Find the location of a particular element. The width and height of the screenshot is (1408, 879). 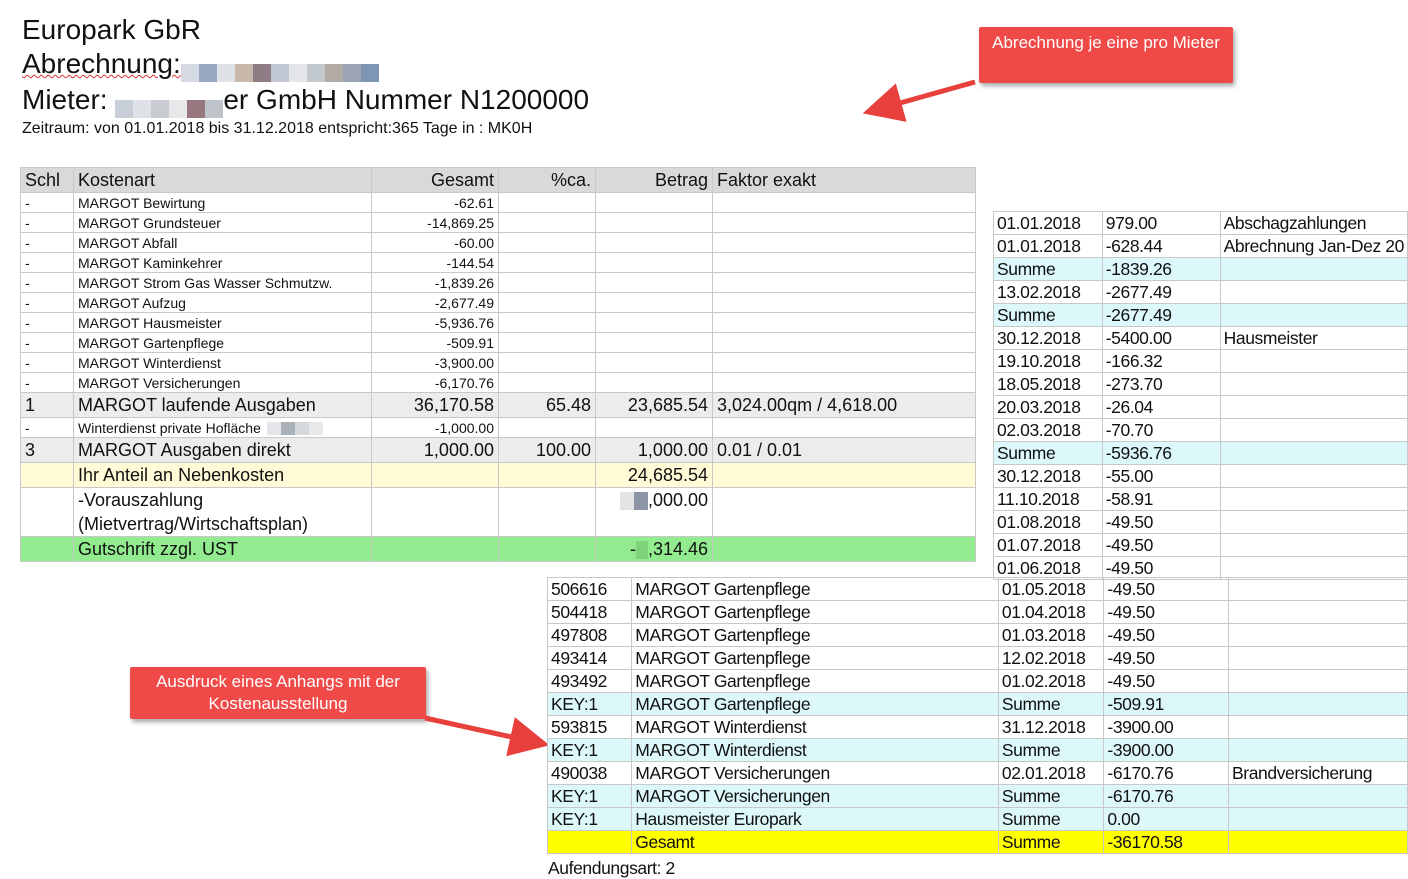

booking-bottom-row: KEY:1 MARGOT Gartenpflege Summe -509.91 is located at coordinates (977, 704).